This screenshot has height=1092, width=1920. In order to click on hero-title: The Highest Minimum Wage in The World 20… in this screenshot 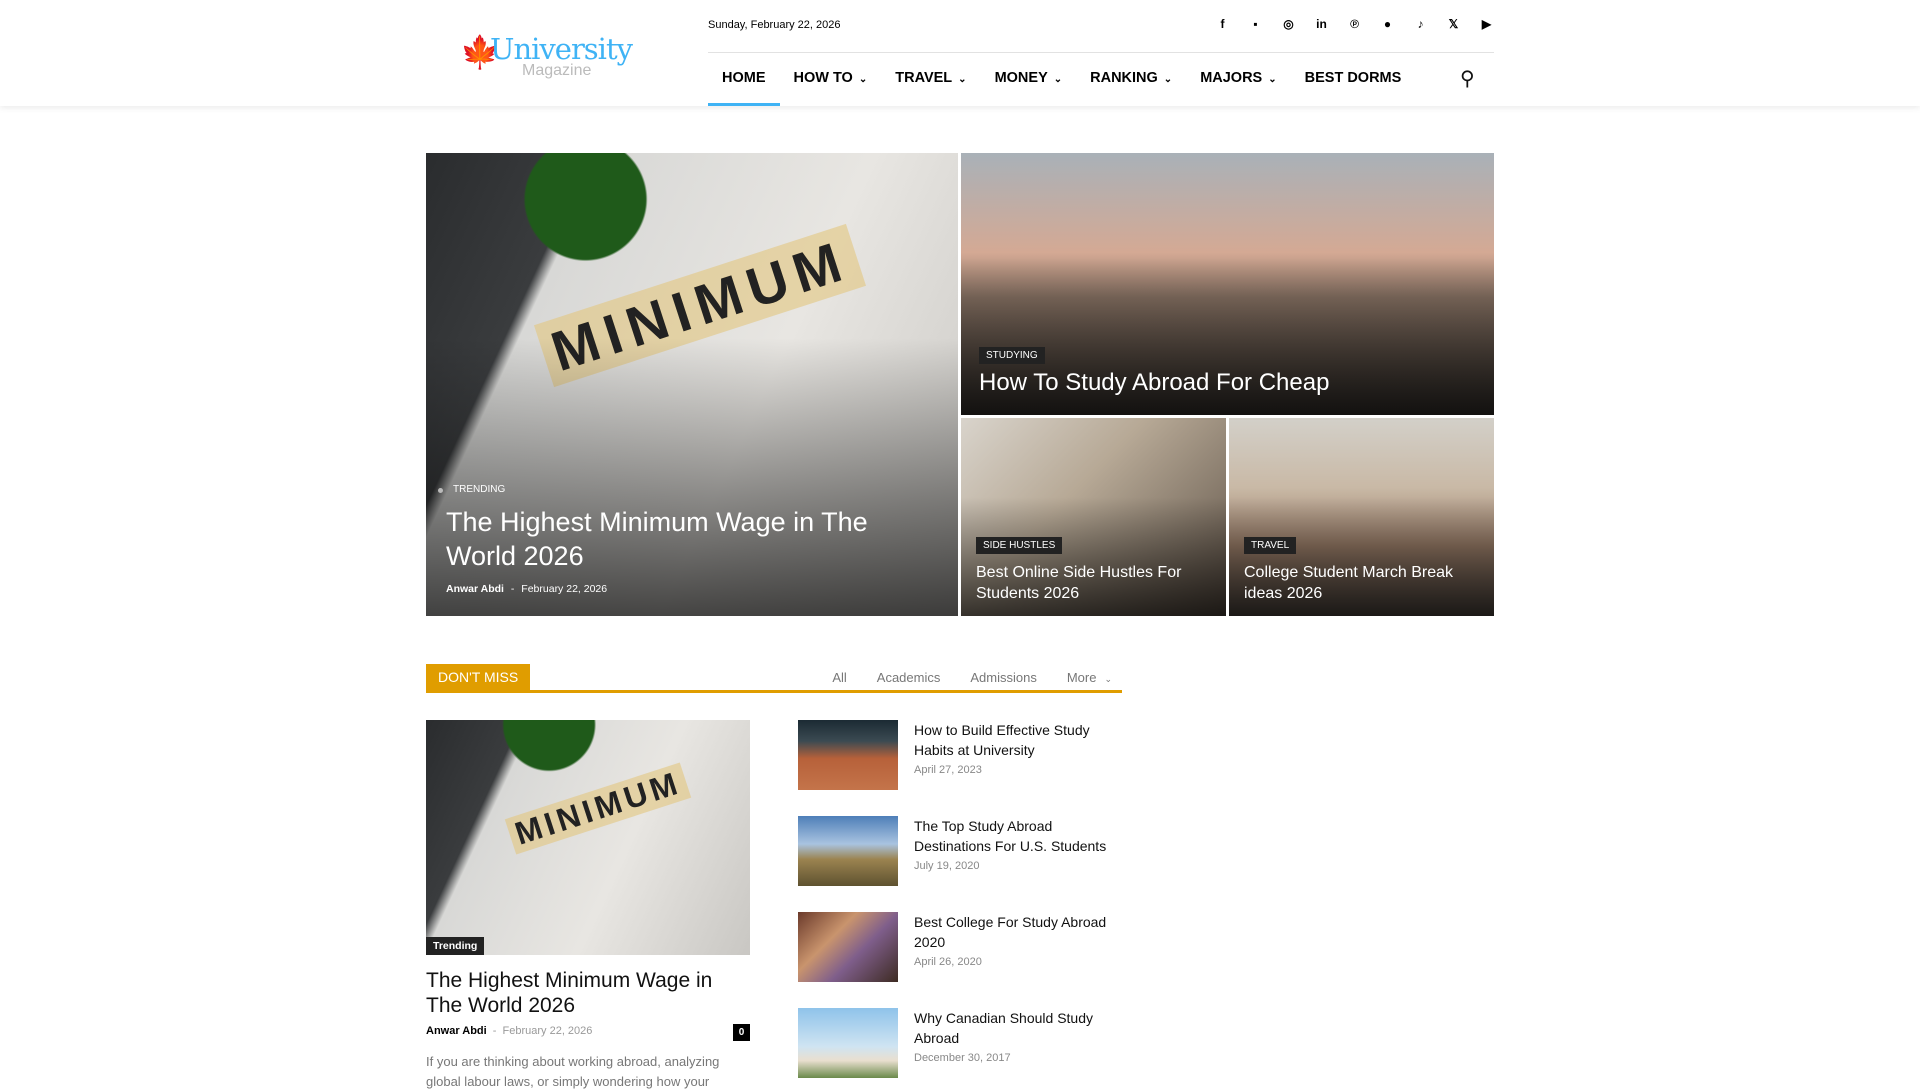, I will do `click(686, 539)`.